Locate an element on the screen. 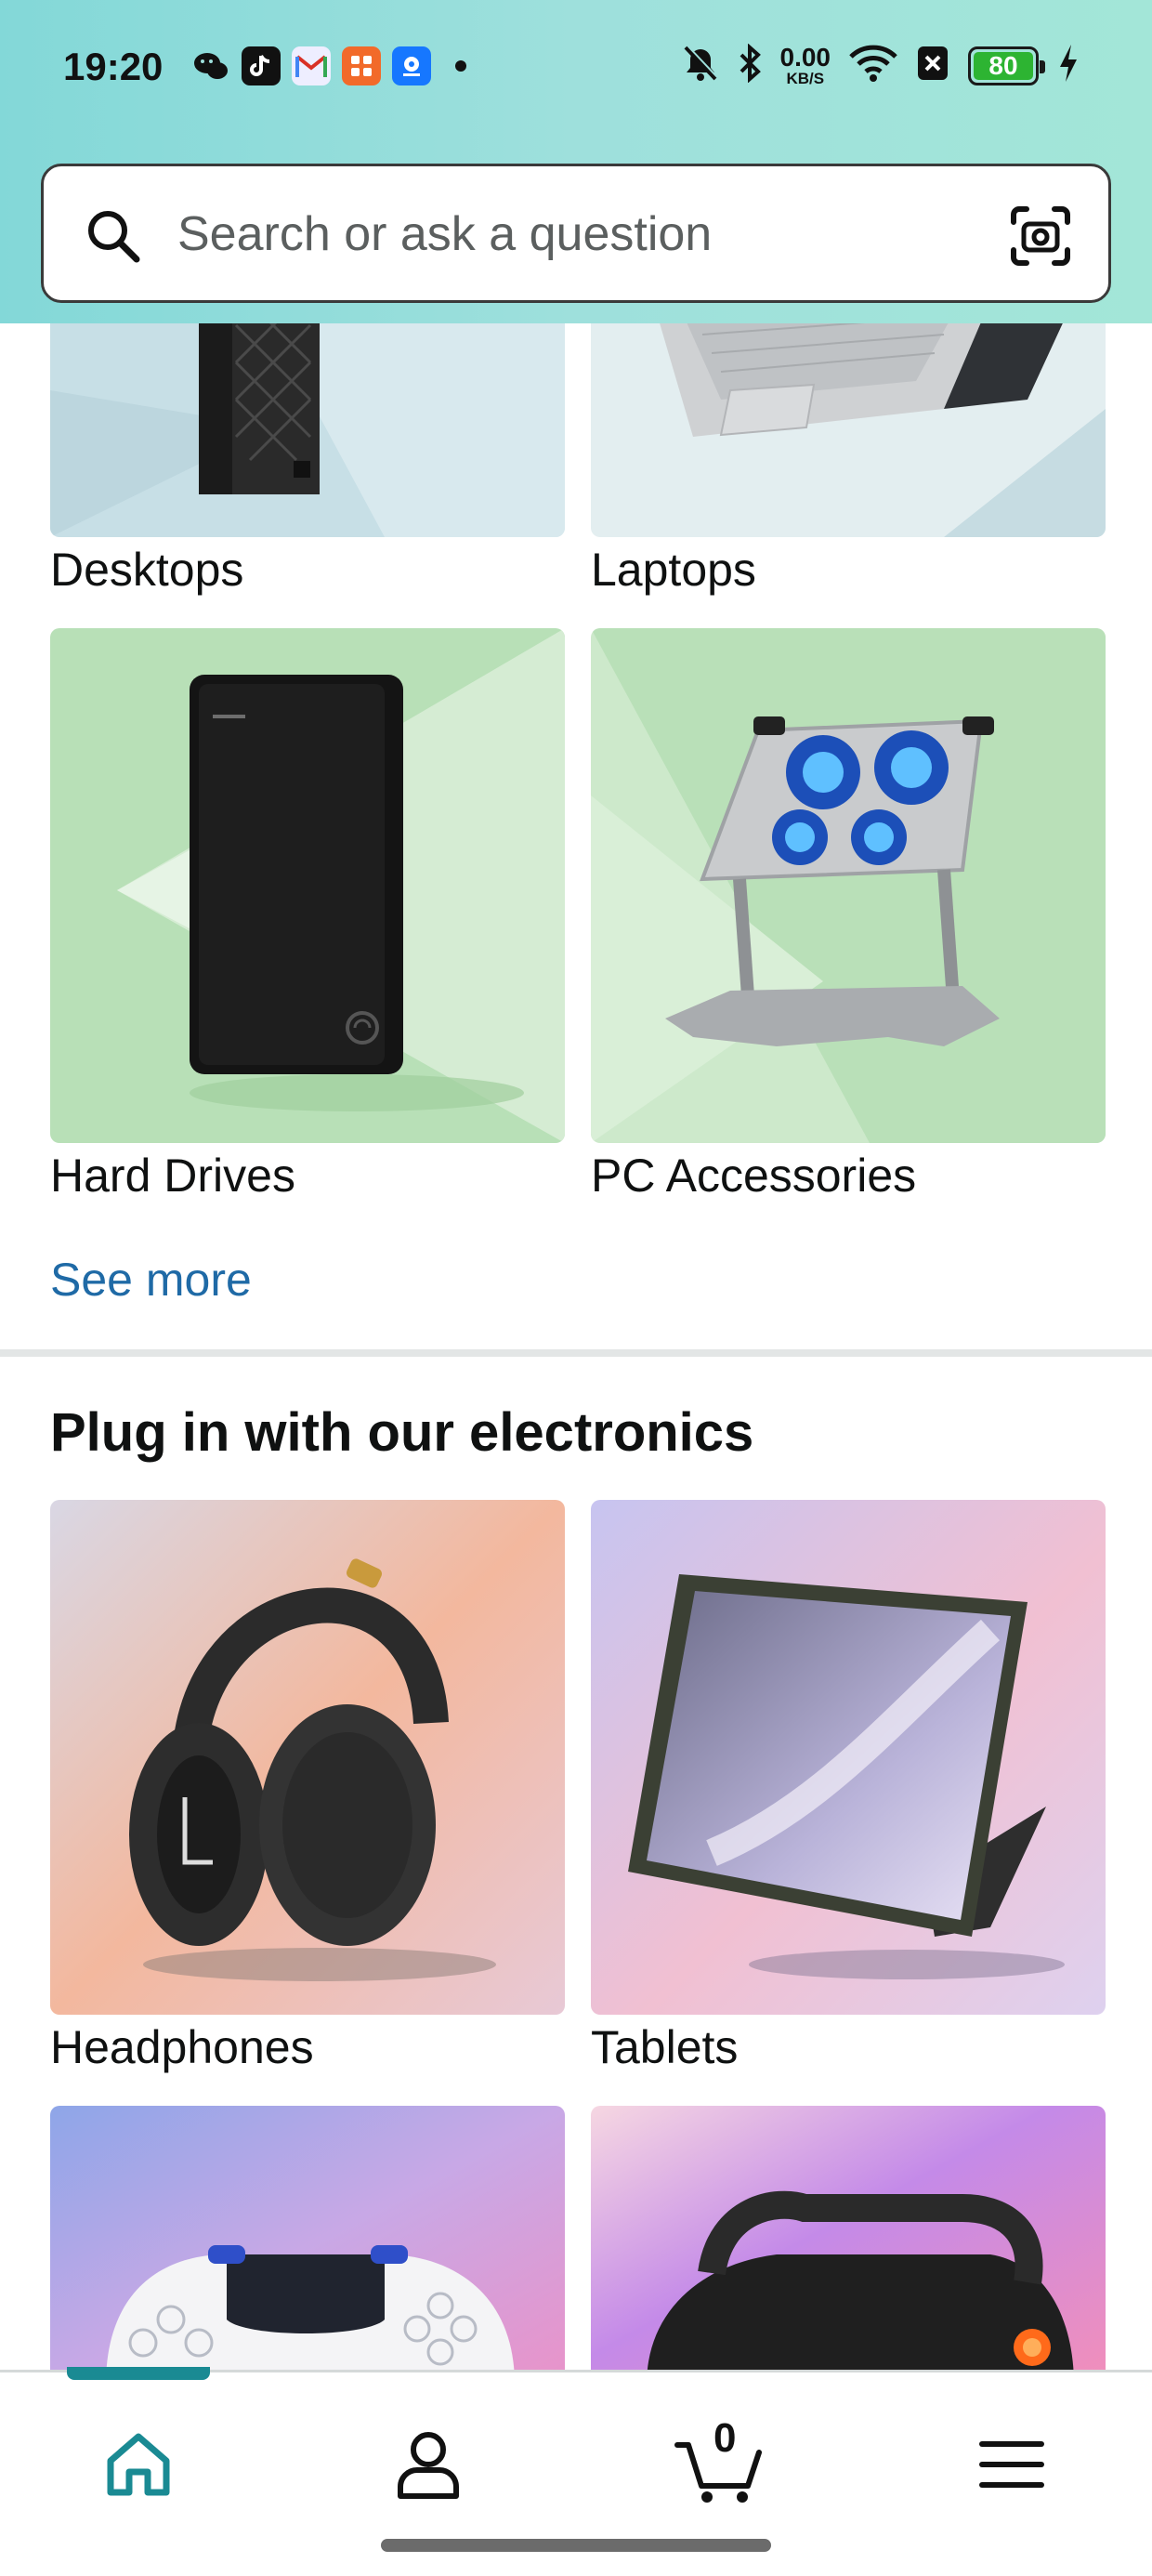  bluetooth-icon is located at coordinates (750, 65).